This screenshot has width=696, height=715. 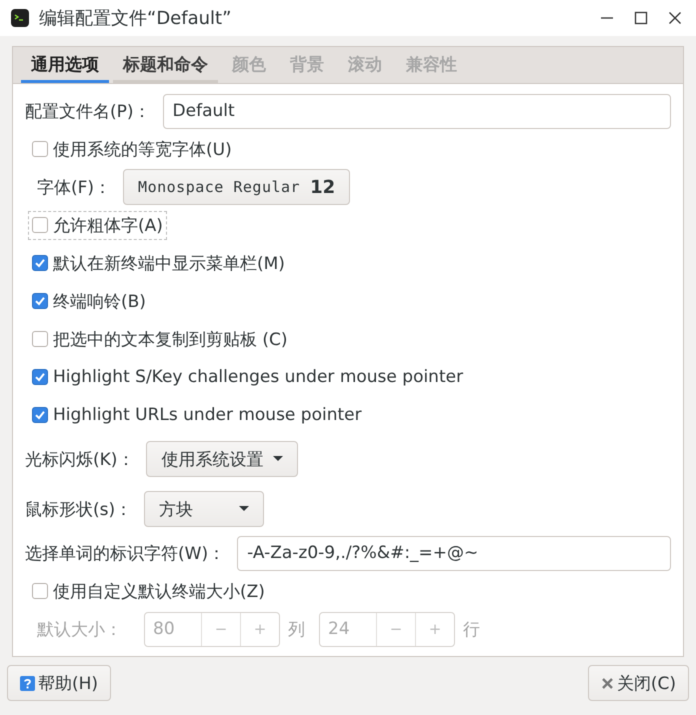 What do you see at coordinates (27, 683) in the screenshot?
I see `help-icon` at bounding box center [27, 683].